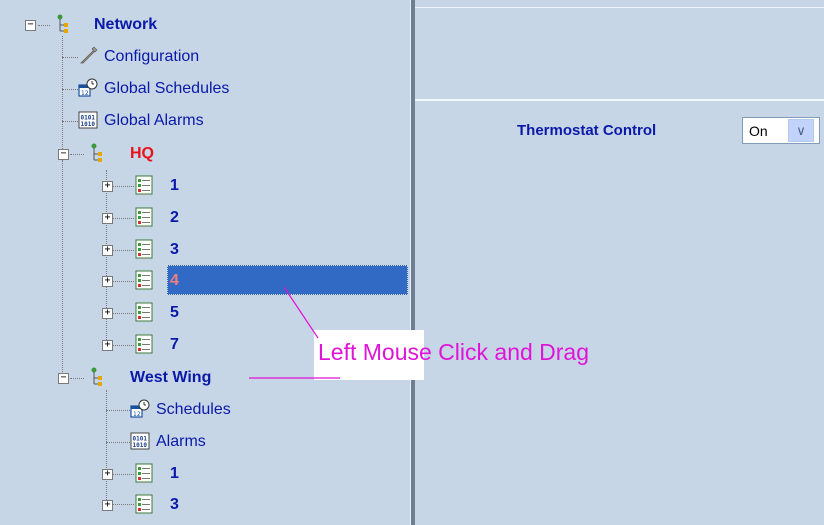 Image resolution: width=824 pixels, height=525 pixels. I want to click on callout-text: Left Mouse Click and Drag, so click(454, 352).